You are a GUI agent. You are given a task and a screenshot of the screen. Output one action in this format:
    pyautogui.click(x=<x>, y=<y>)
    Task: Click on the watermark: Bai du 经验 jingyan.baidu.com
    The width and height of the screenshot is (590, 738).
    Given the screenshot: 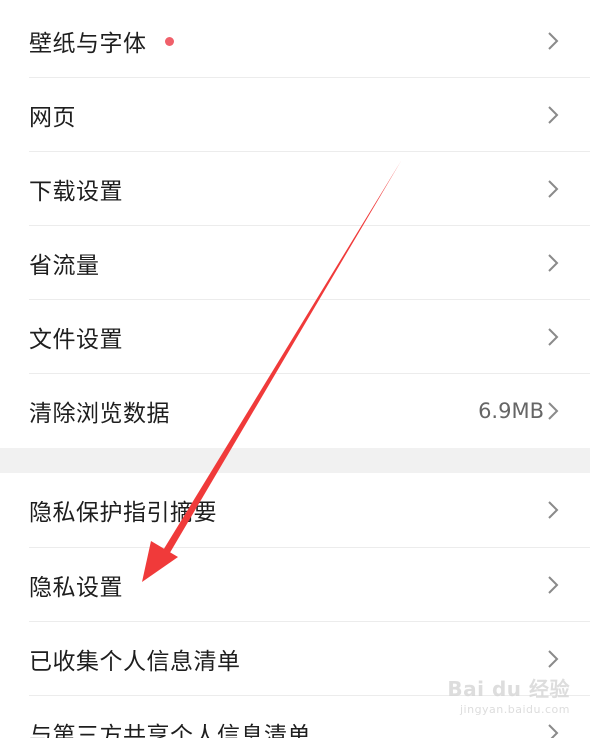 What is the action you would take?
    pyautogui.click(x=508, y=694)
    